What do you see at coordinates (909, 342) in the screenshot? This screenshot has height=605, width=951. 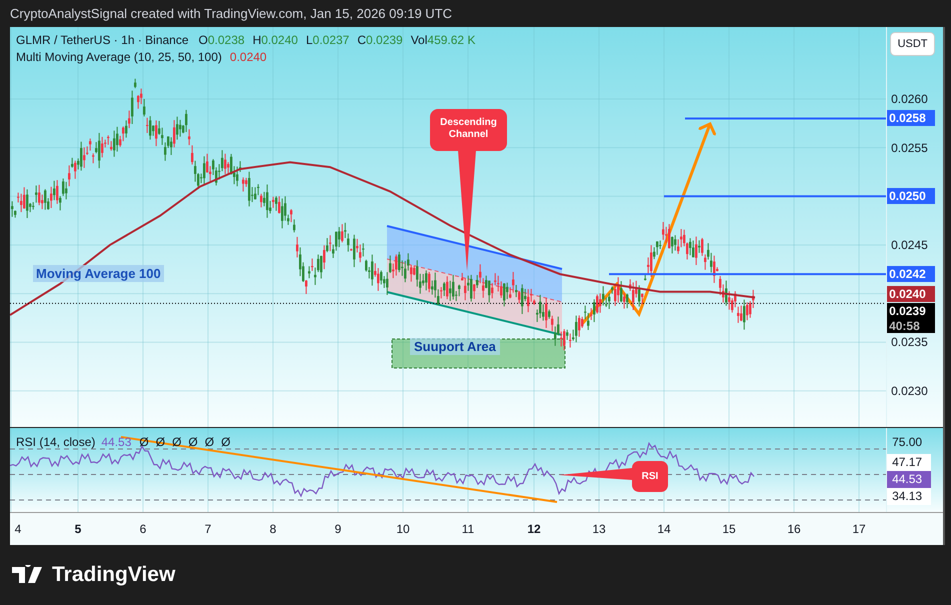 I see `price-label: 0.0235` at bounding box center [909, 342].